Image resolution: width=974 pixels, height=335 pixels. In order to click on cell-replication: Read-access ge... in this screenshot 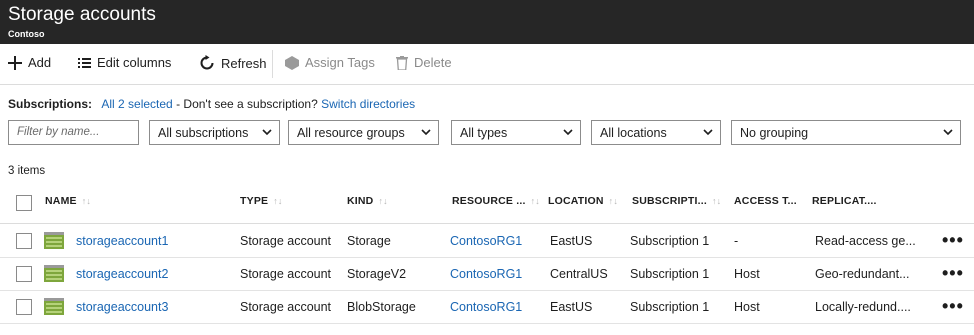, I will do `click(865, 241)`.